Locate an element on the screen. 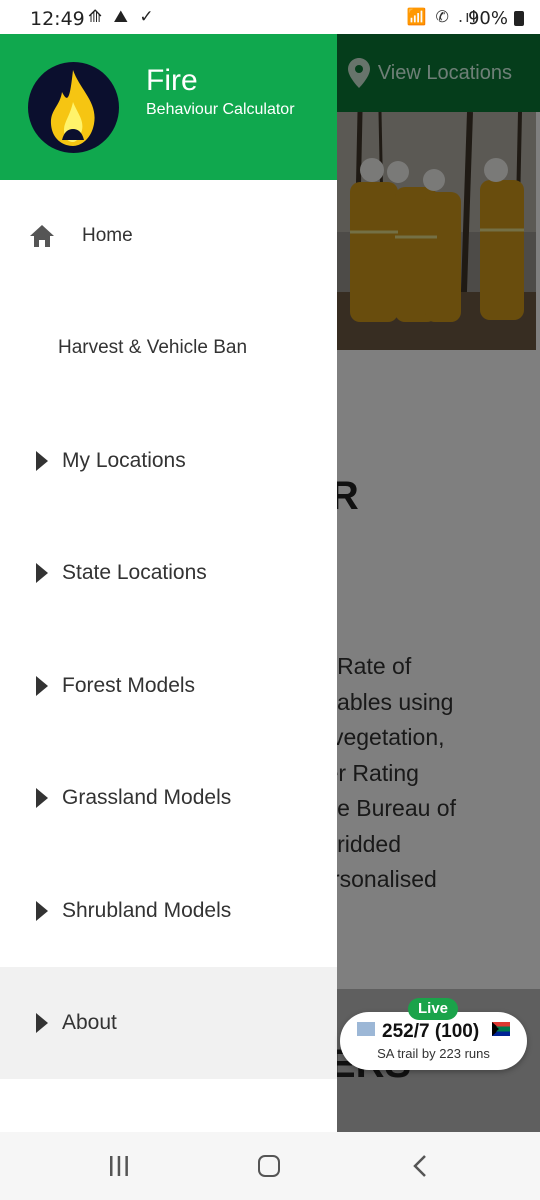  system-nav-bar is located at coordinates (270, 1166).